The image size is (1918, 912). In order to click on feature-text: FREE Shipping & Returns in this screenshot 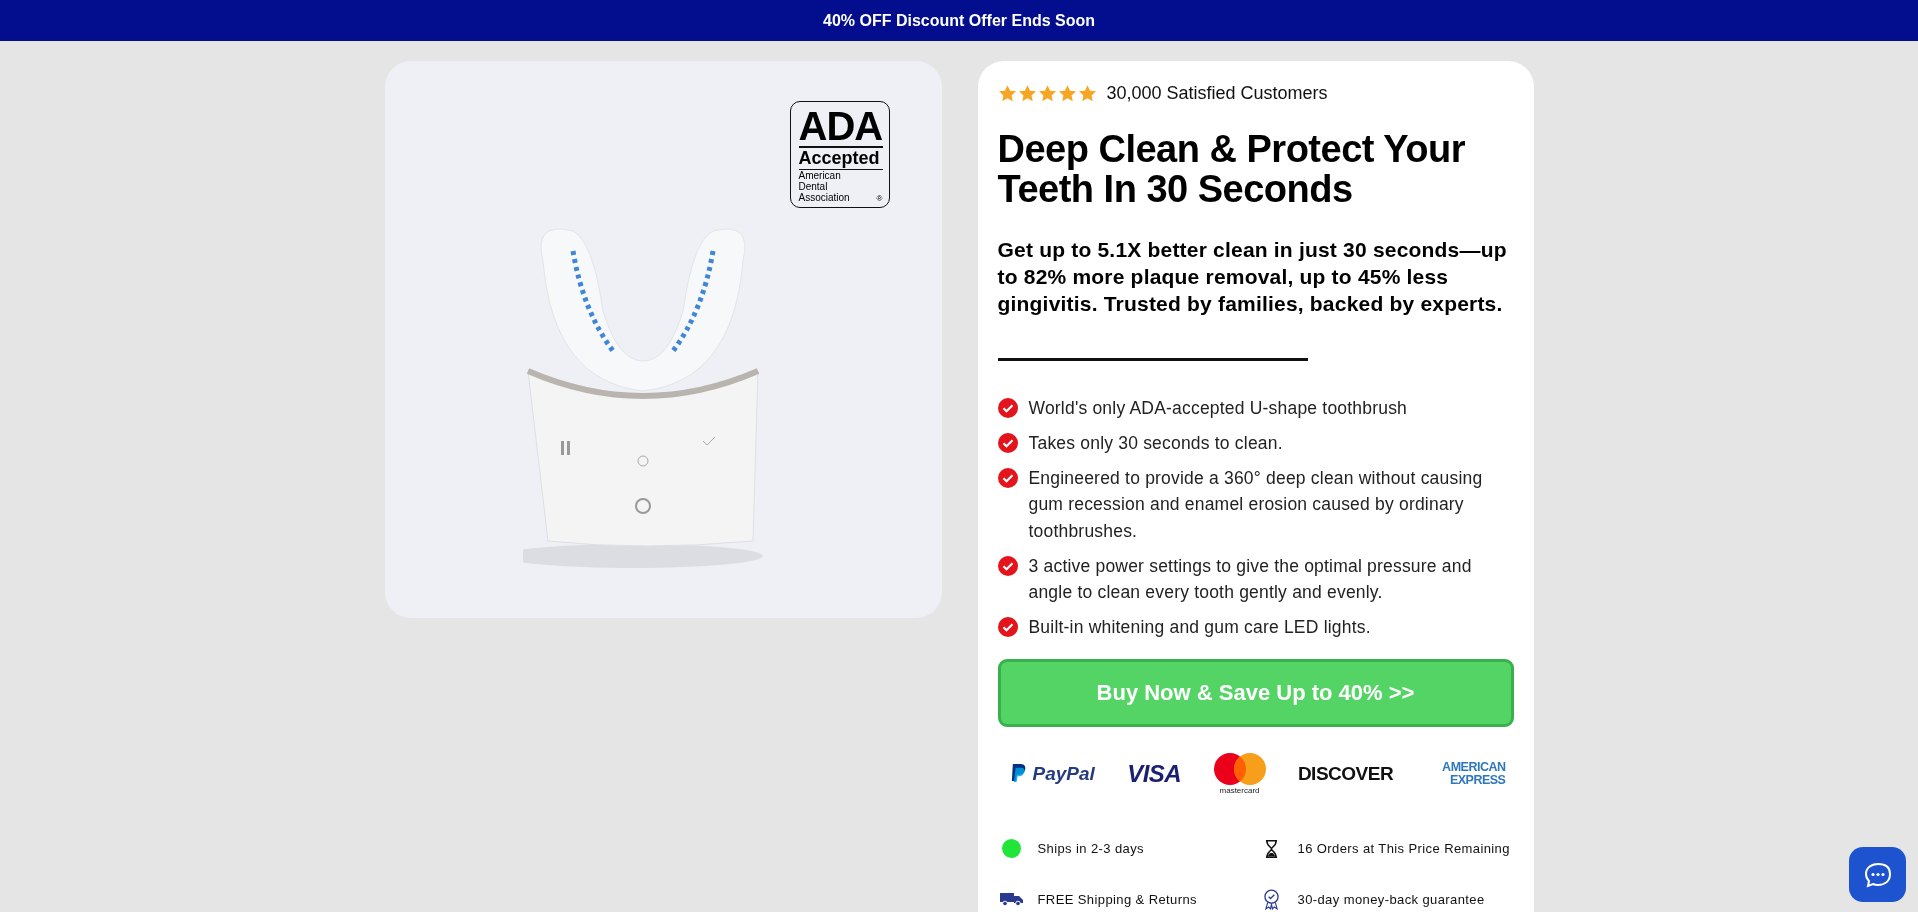, I will do `click(1117, 899)`.